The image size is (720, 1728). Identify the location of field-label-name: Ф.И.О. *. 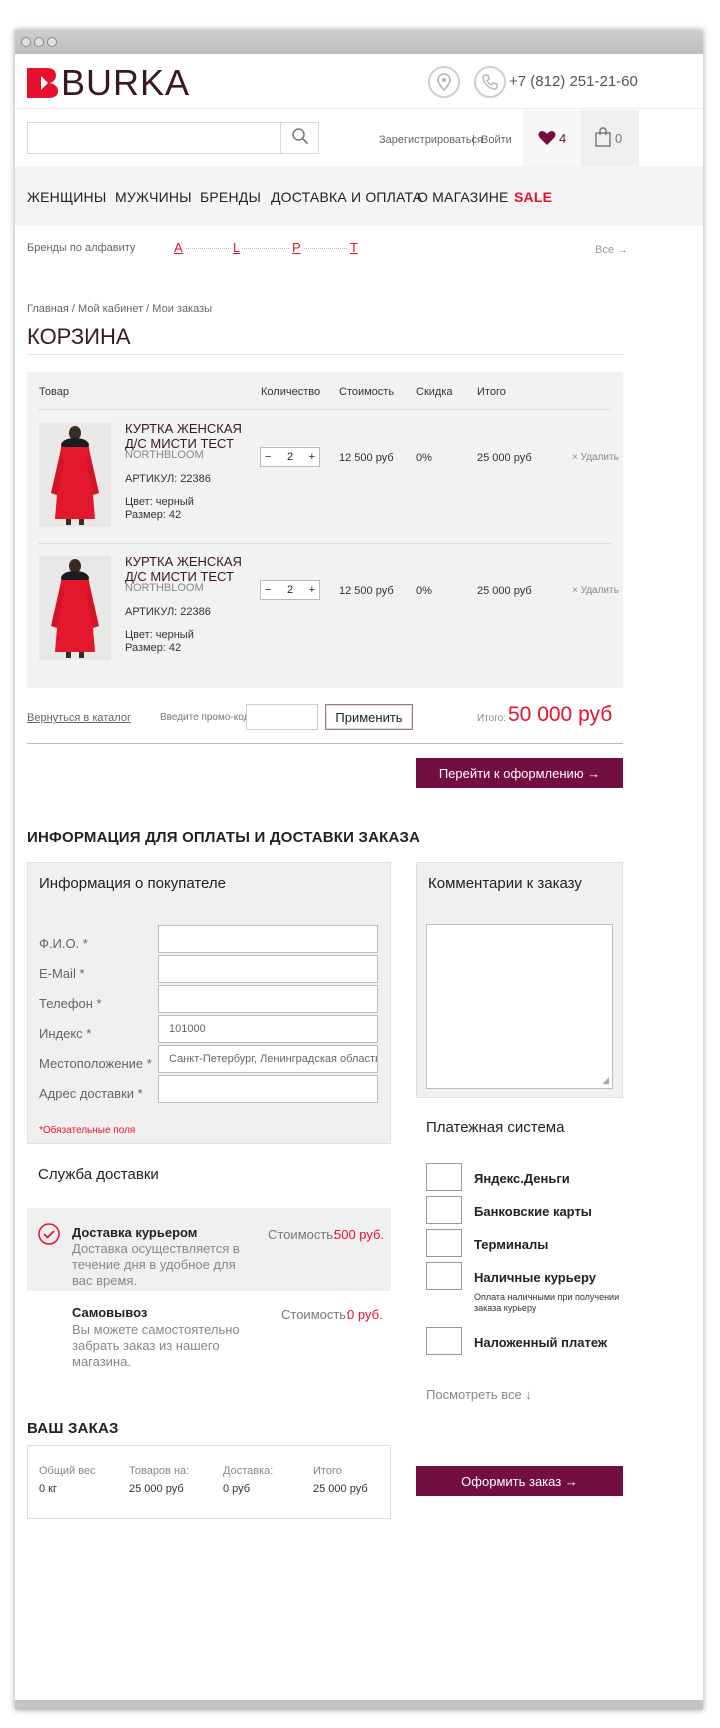
(63, 943).